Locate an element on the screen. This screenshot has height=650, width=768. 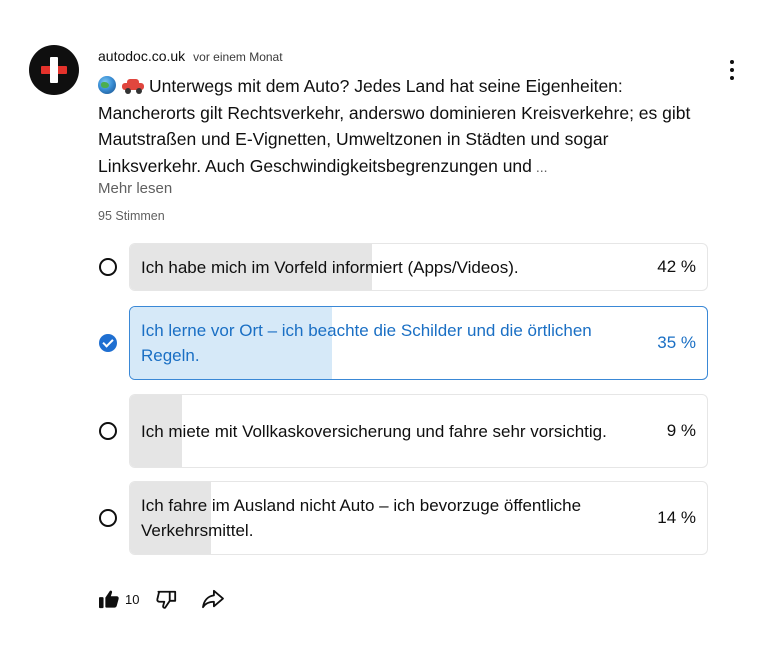
thumbs-down-icon is located at coordinates (167, 599).